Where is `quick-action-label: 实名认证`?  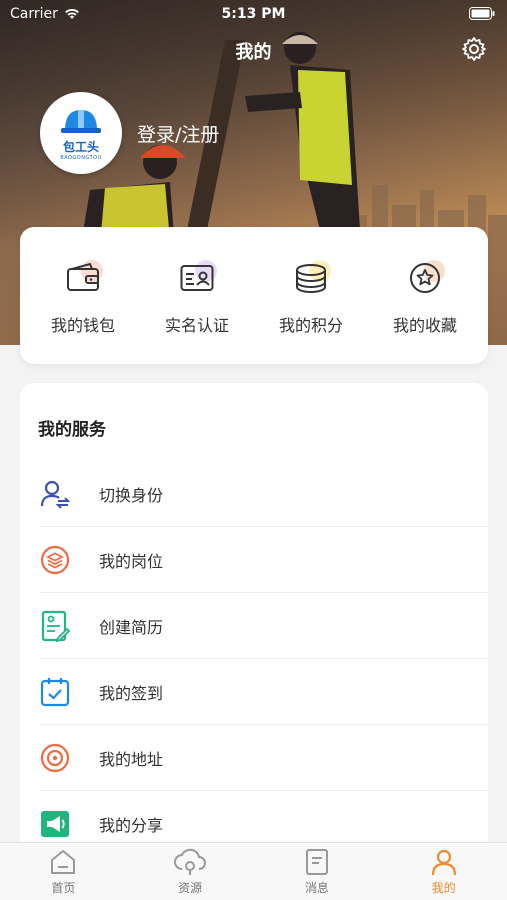 quick-action-label: 实名认证 is located at coordinates (196, 325).